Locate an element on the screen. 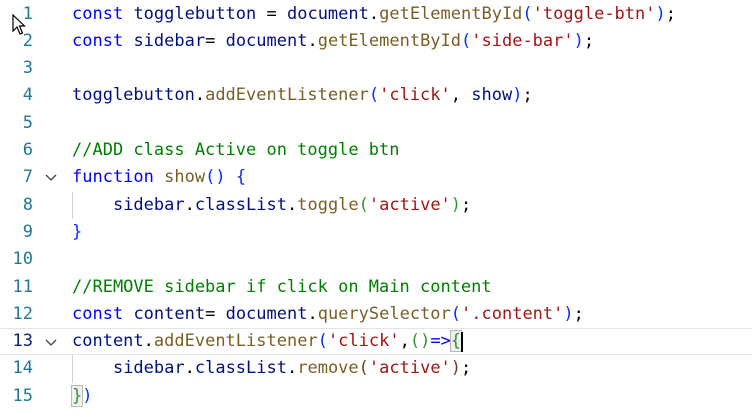 The image size is (752, 417). line-number: 3 is located at coordinates (27, 68).